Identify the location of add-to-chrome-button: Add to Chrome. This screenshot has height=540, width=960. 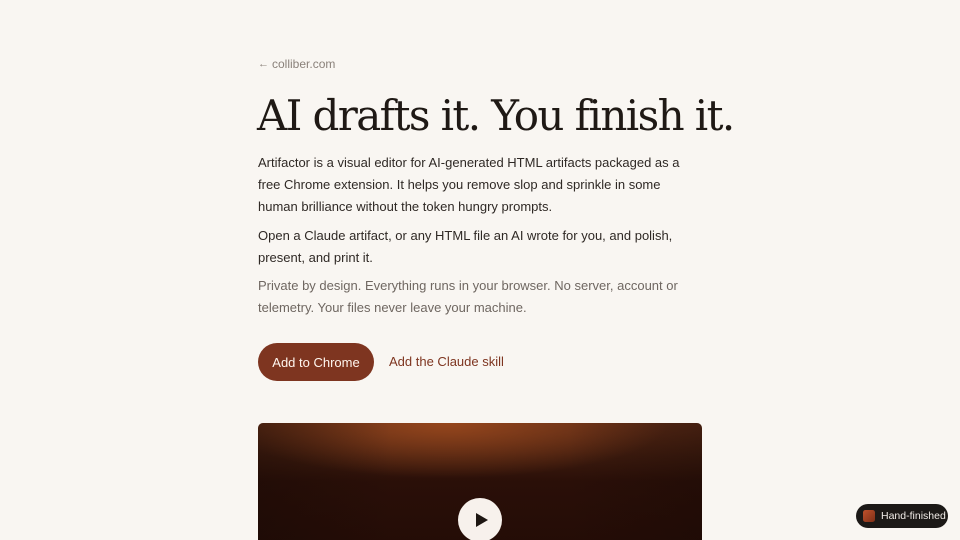
(316, 362).